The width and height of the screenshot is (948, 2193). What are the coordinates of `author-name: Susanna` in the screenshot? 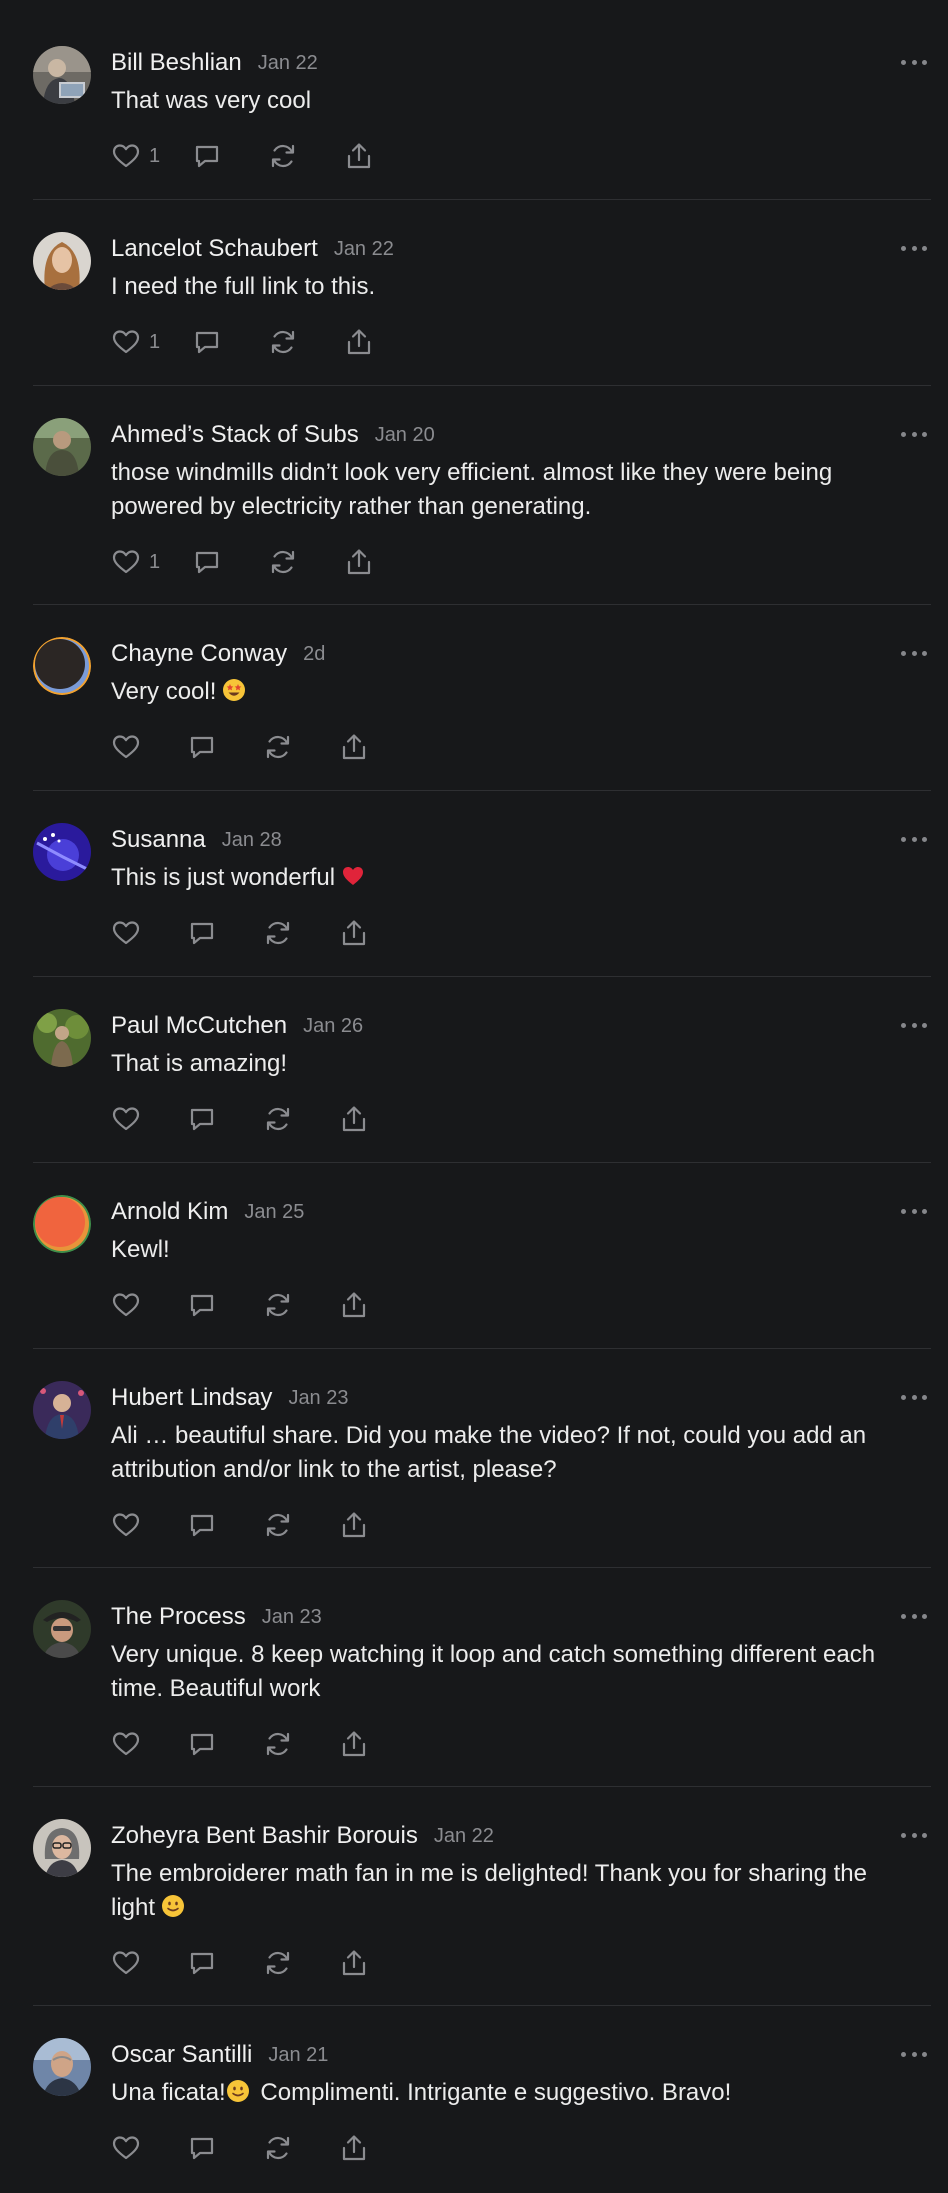 It's located at (158, 840).